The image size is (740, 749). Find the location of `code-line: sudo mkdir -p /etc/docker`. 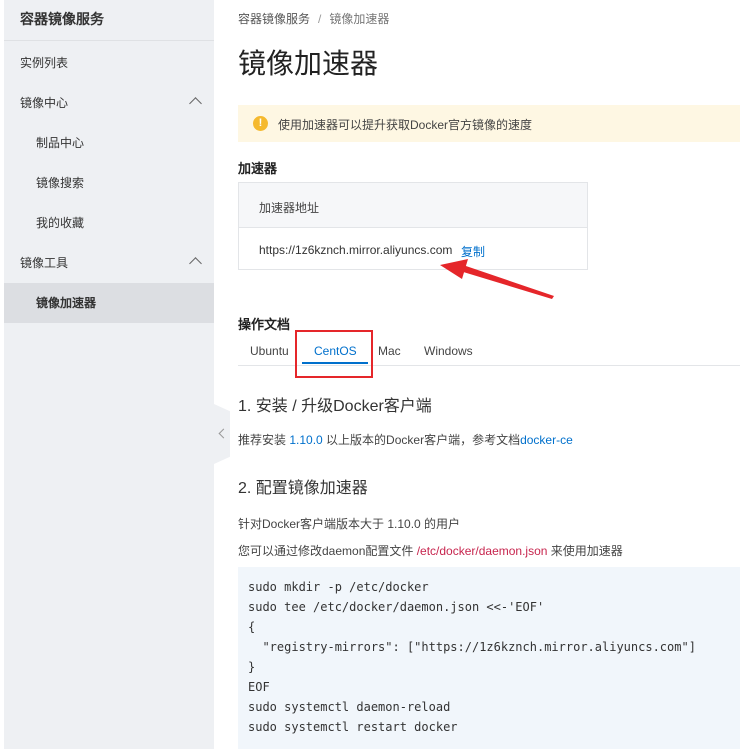

code-line: sudo mkdir -p /etc/docker is located at coordinates (338, 587).